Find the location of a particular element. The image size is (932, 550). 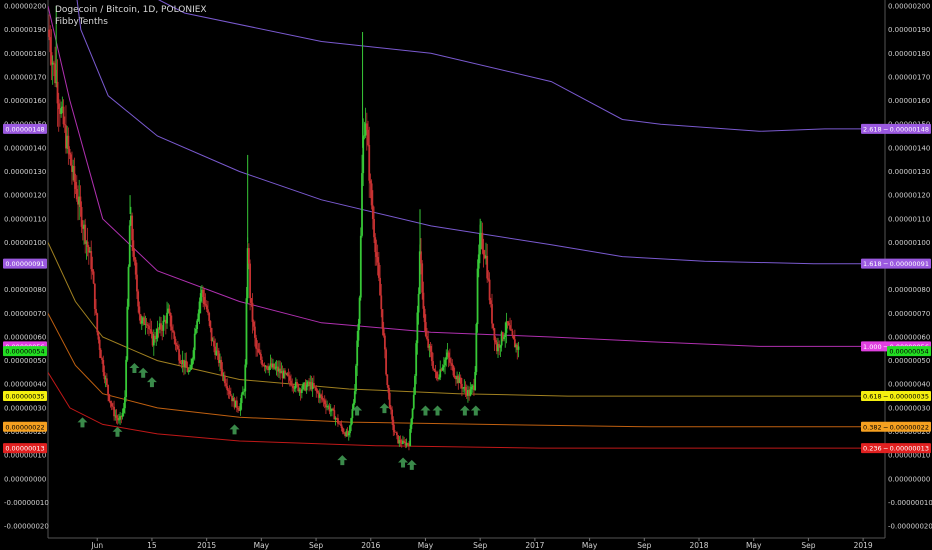

y-tick-label-left: 0.00000180 is located at coordinates (25, 54).